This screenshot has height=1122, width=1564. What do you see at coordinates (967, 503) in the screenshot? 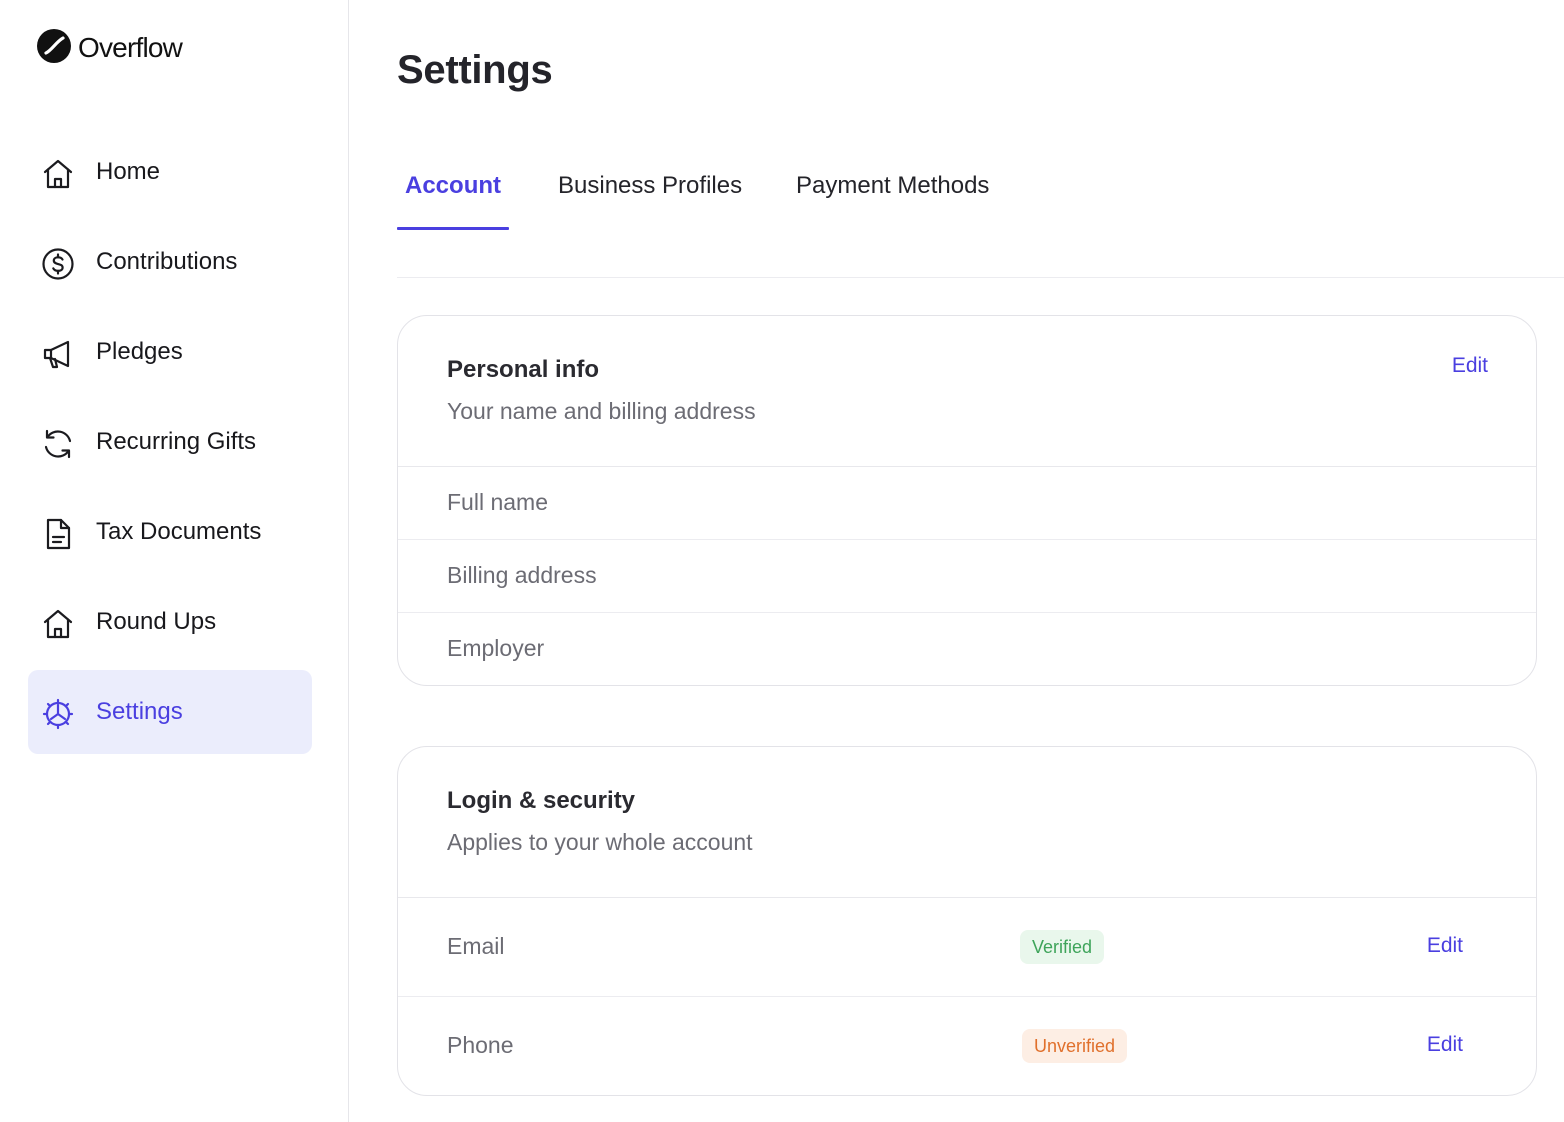
I see `full-name-row: Full name` at bounding box center [967, 503].